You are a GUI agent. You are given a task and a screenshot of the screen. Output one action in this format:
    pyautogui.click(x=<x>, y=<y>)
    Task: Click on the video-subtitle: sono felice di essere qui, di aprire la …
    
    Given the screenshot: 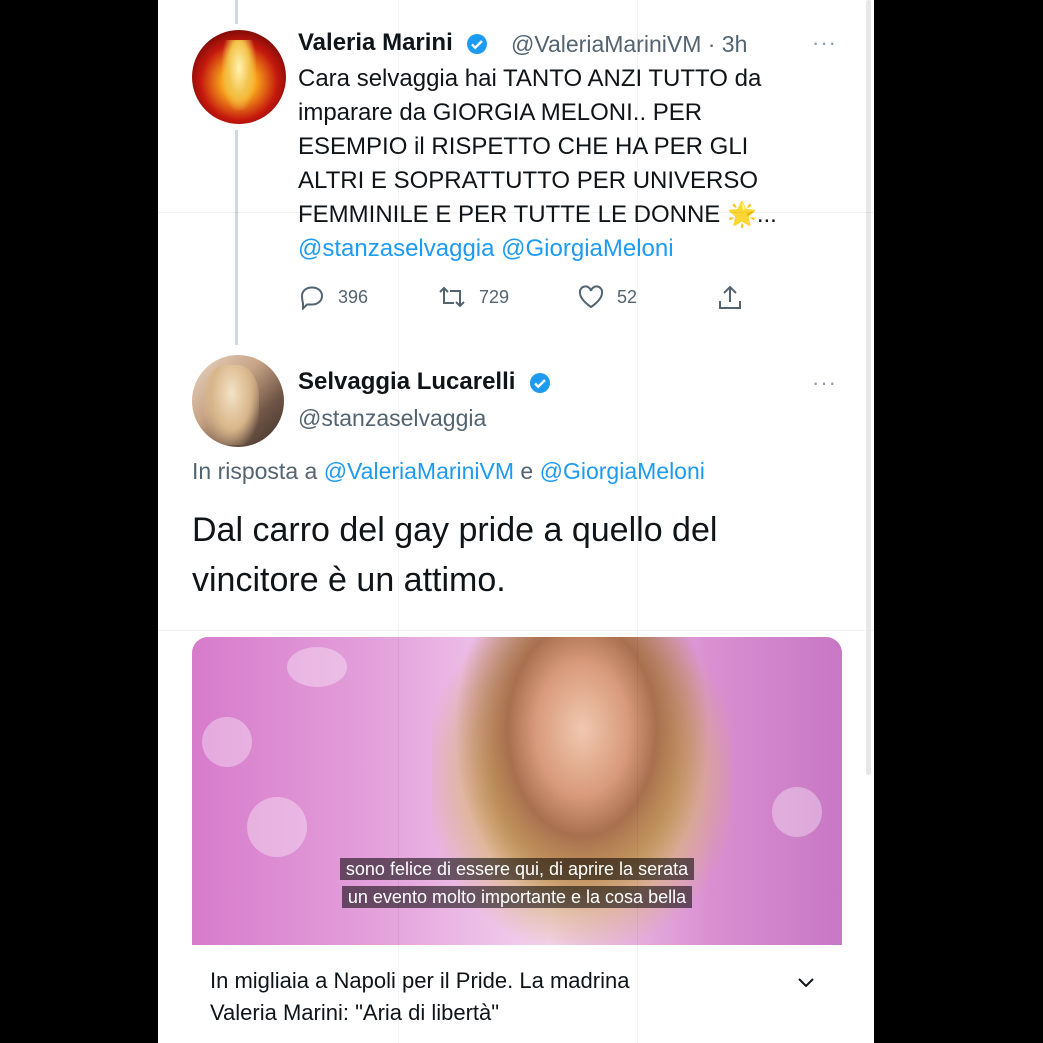 What is the action you would take?
    pyautogui.click(x=517, y=869)
    